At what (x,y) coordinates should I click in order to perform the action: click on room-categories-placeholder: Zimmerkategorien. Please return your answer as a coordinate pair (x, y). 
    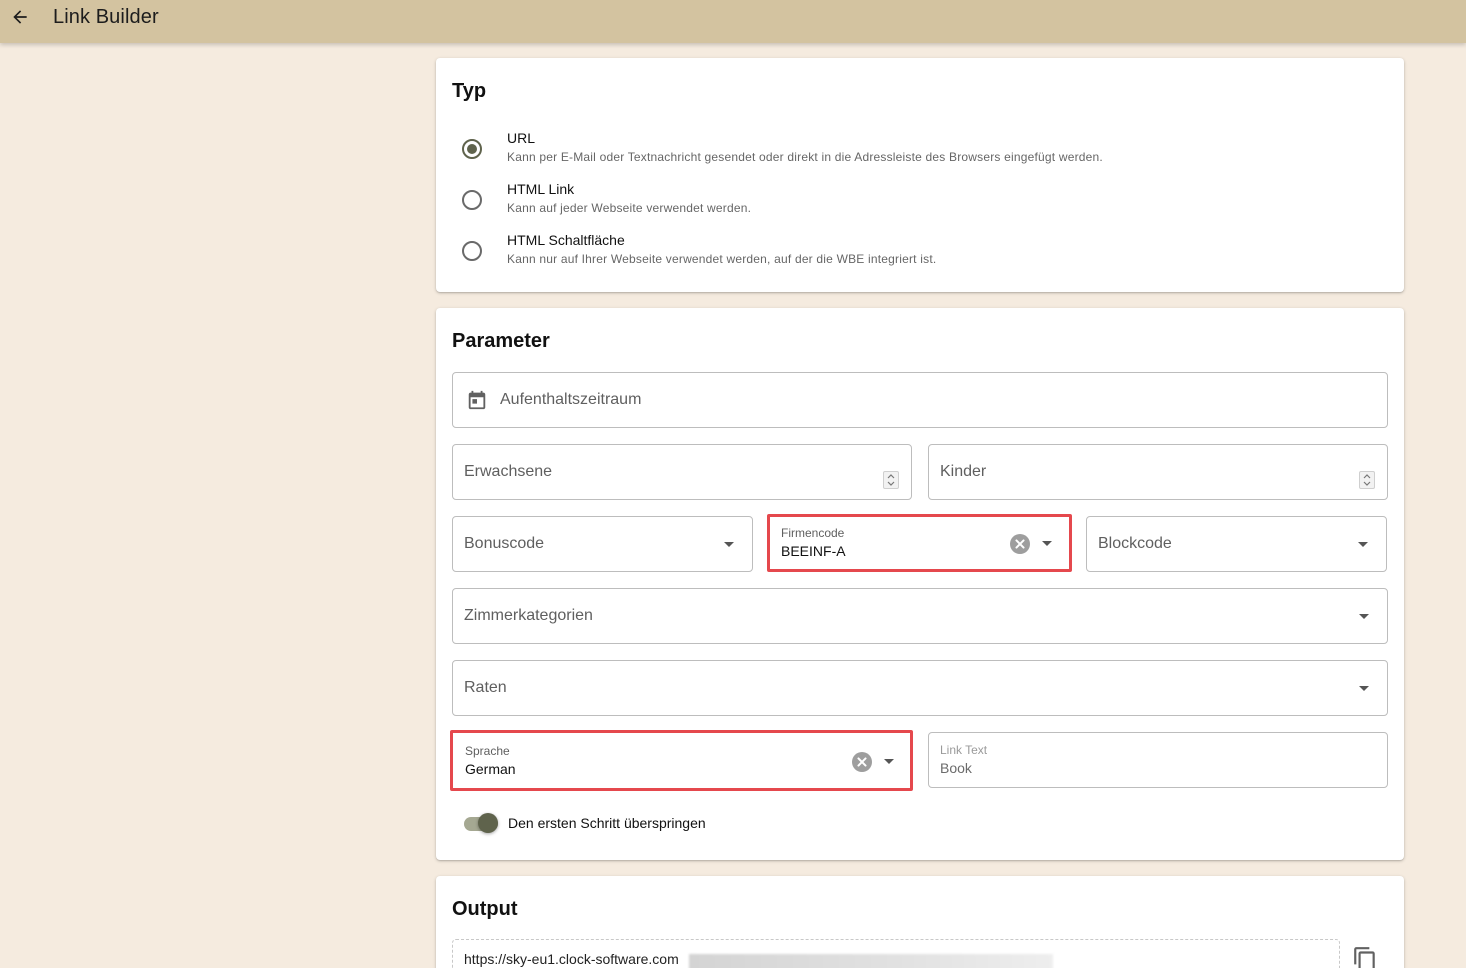
    Looking at the image, I should click on (528, 615).